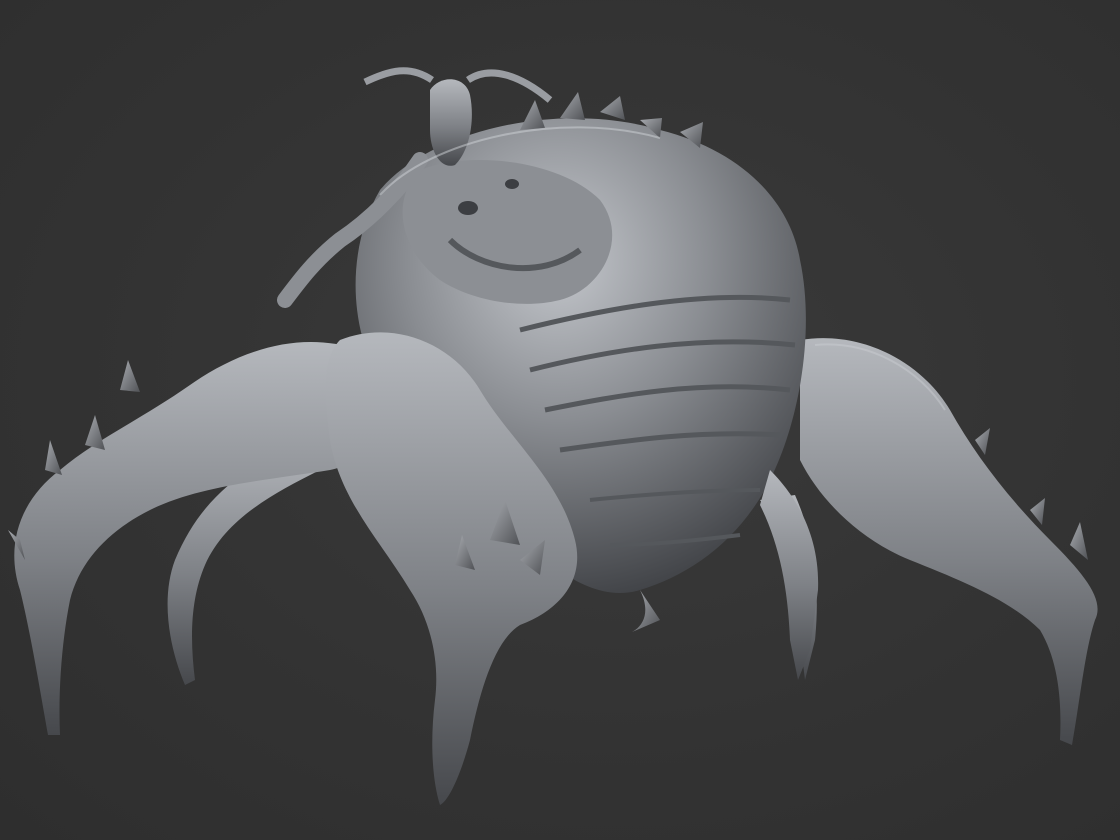  What do you see at coordinates (949, 541) in the screenshot?
I see `front-leg-right` at bounding box center [949, 541].